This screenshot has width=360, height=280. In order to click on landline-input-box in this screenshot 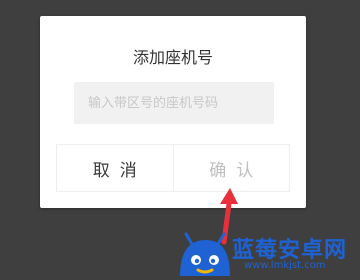, I will do `click(174, 103)`.